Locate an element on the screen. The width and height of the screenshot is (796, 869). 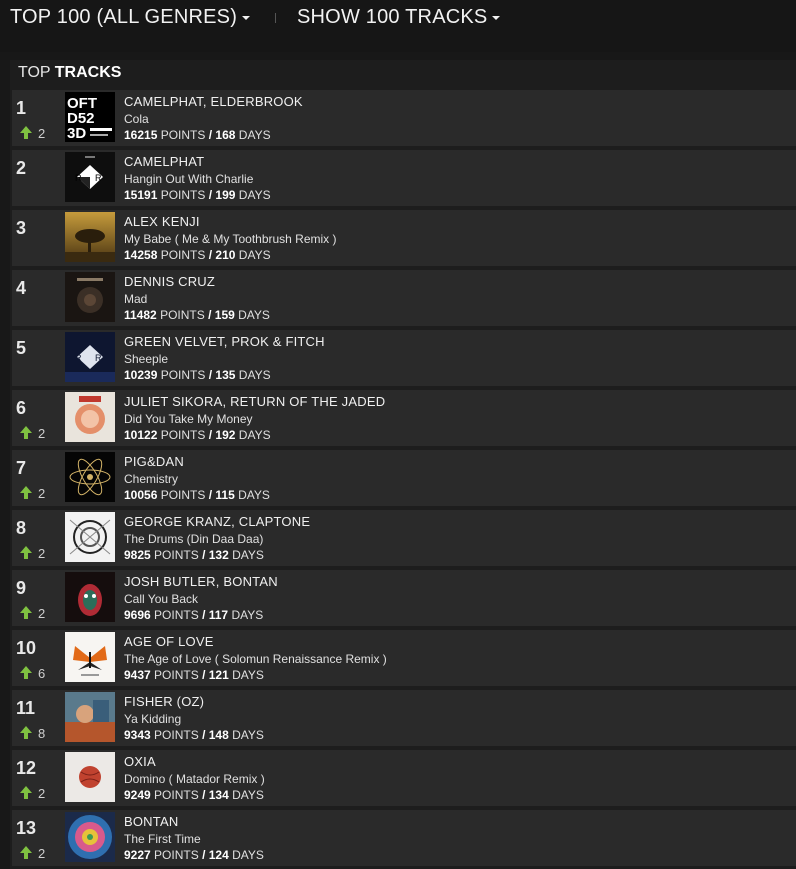
track-count-dropdown: SHOW 100 TRACKS is located at coordinates (399, 17).